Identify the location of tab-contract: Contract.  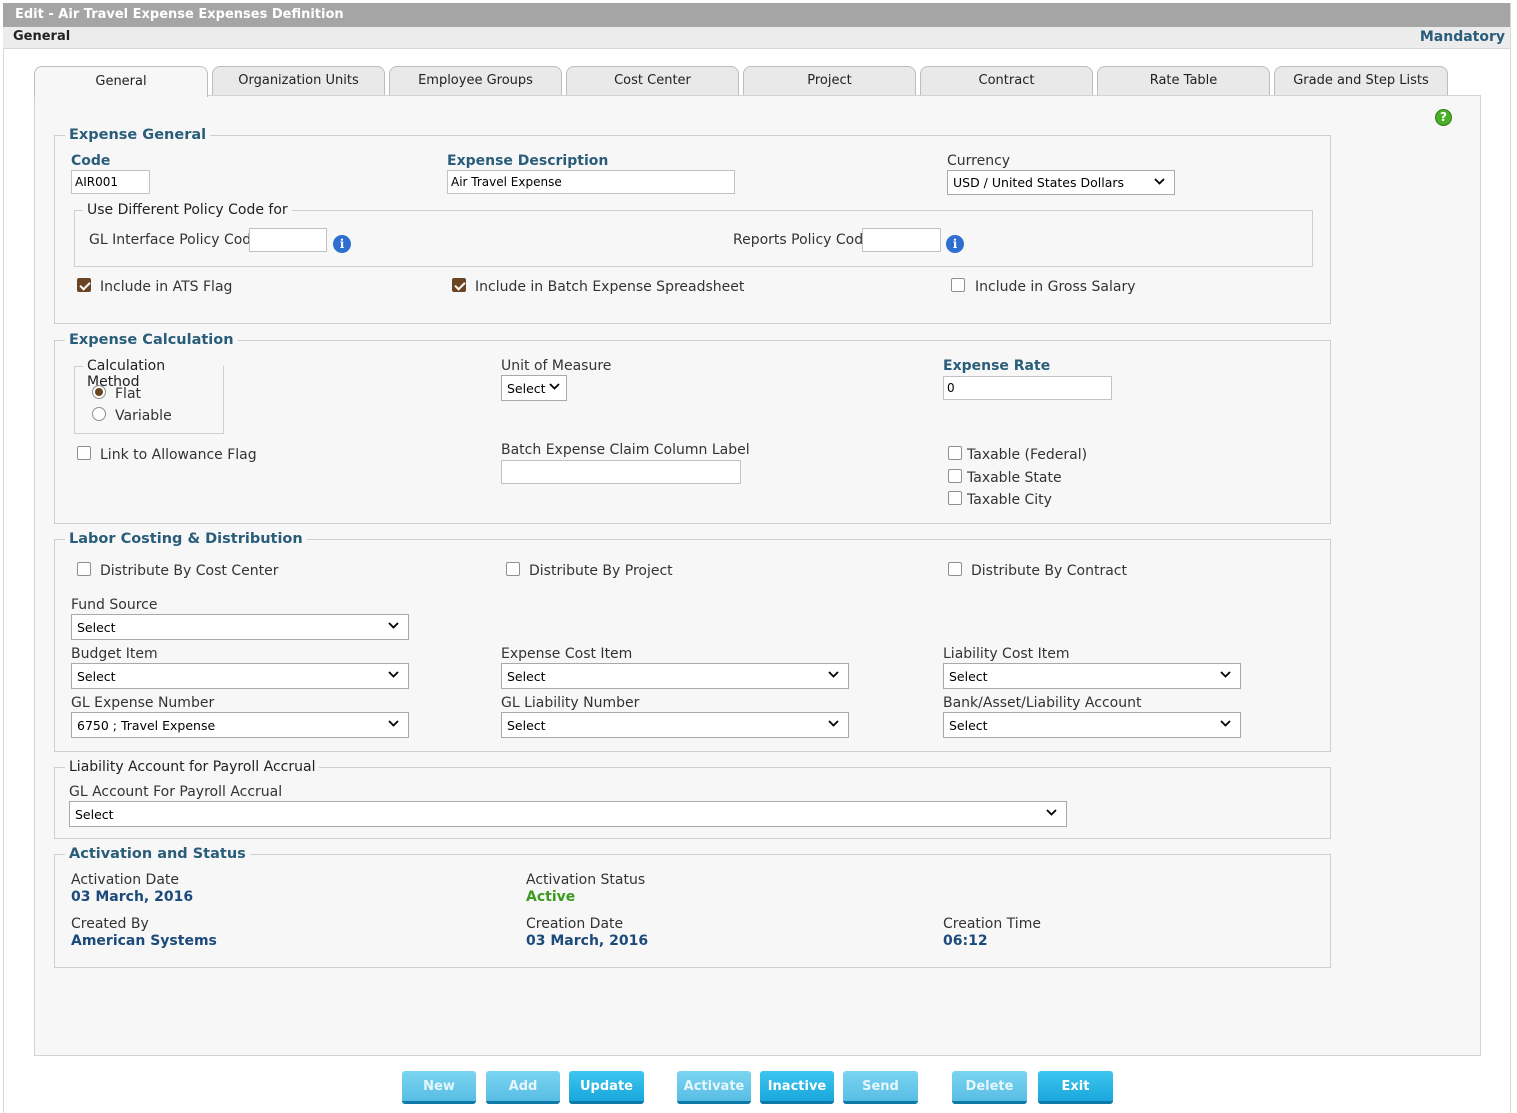
(1006, 81).